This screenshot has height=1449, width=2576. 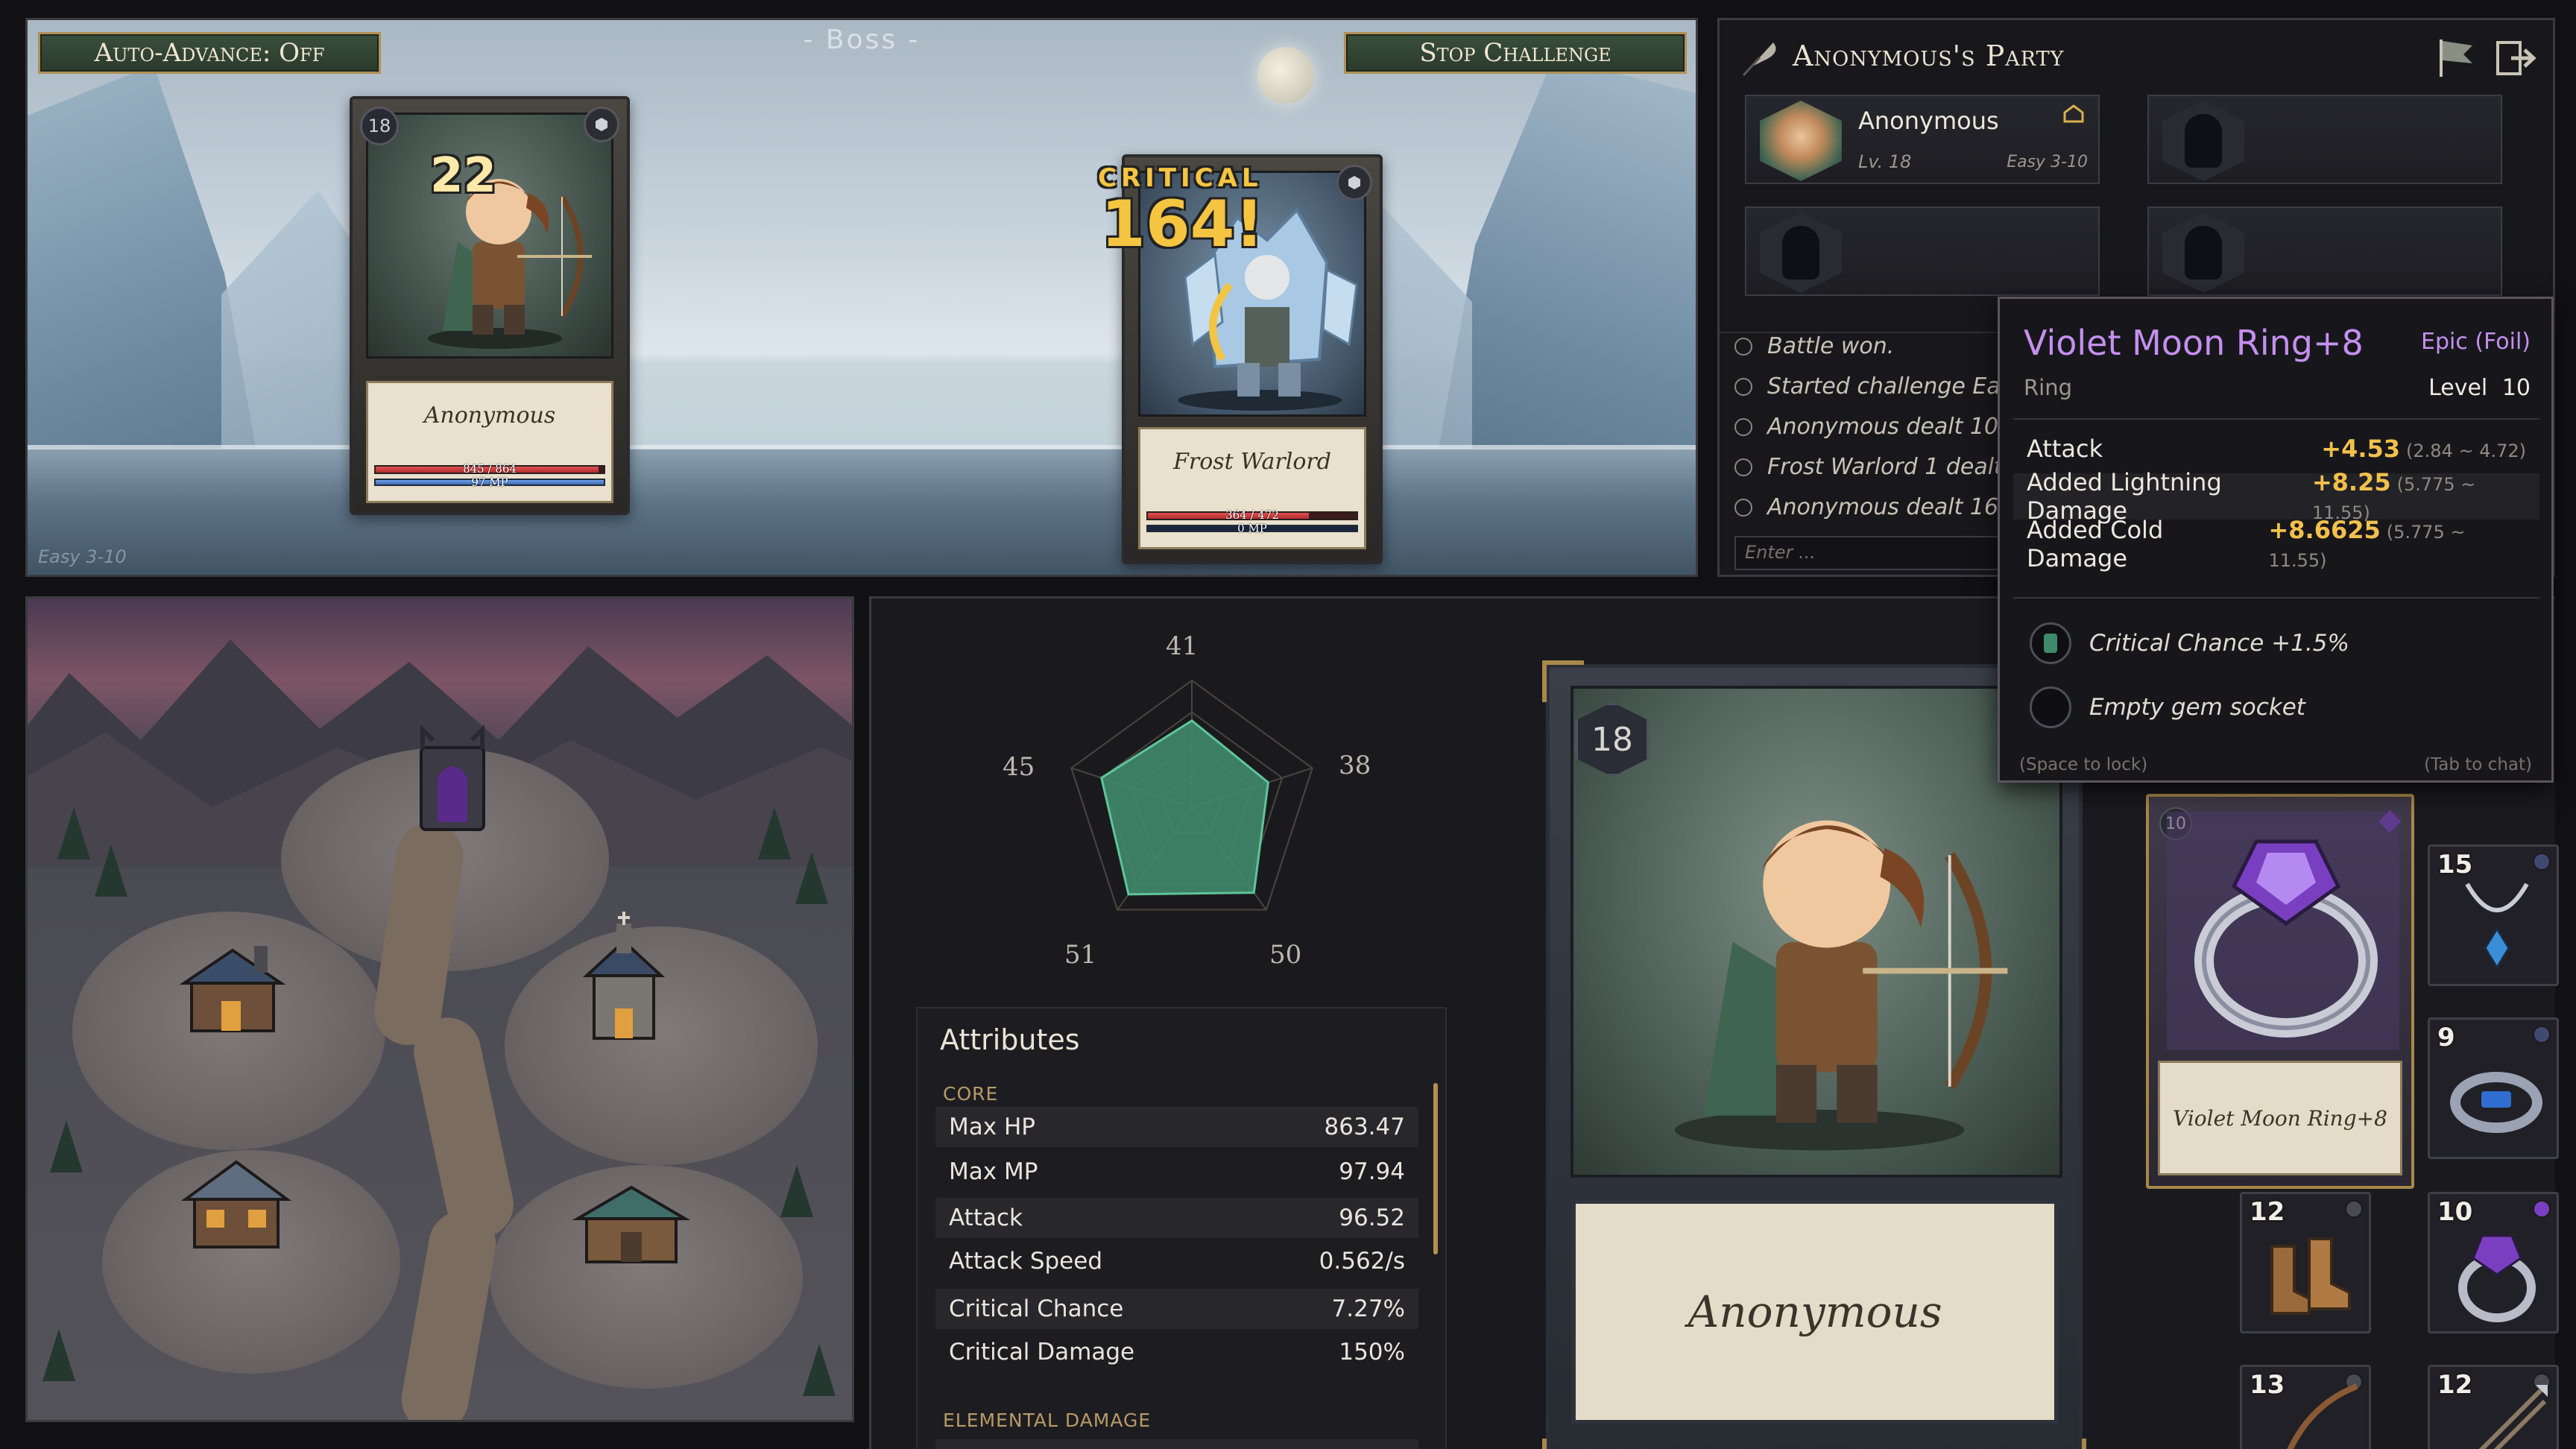 I want to click on market-icon, so click(x=631, y=1224).